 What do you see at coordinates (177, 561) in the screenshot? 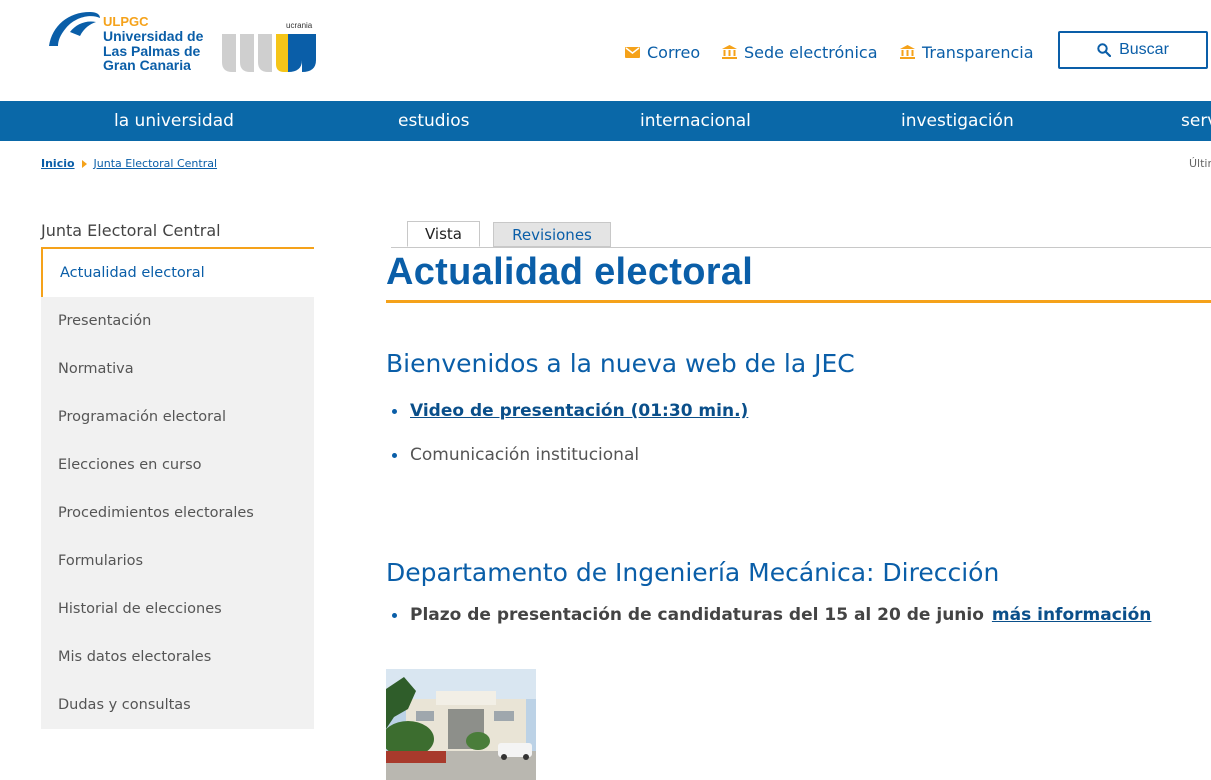
I see `sidebar-item-formularios: Formularios` at bounding box center [177, 561].